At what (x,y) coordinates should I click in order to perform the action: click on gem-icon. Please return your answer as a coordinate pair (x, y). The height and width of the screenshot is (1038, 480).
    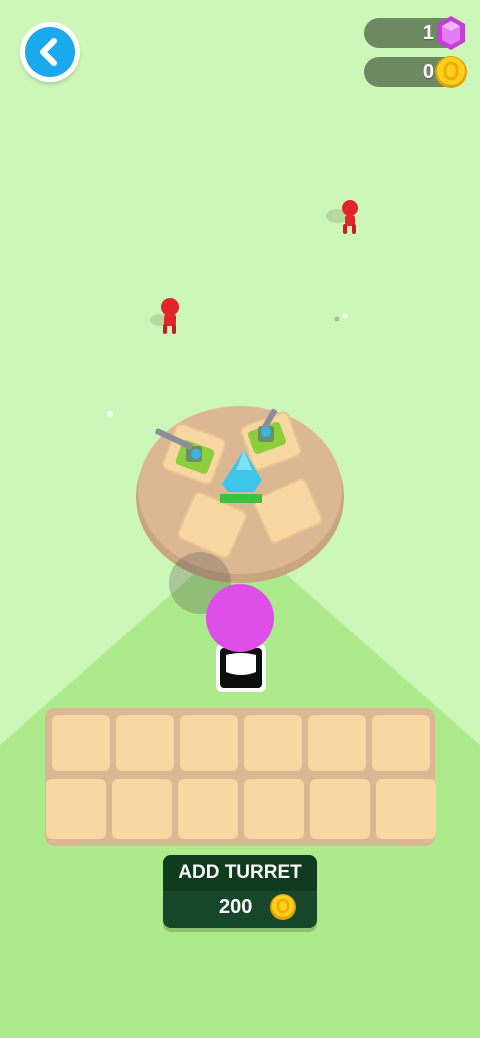
    Looking at the image, I should click on (451, 33).